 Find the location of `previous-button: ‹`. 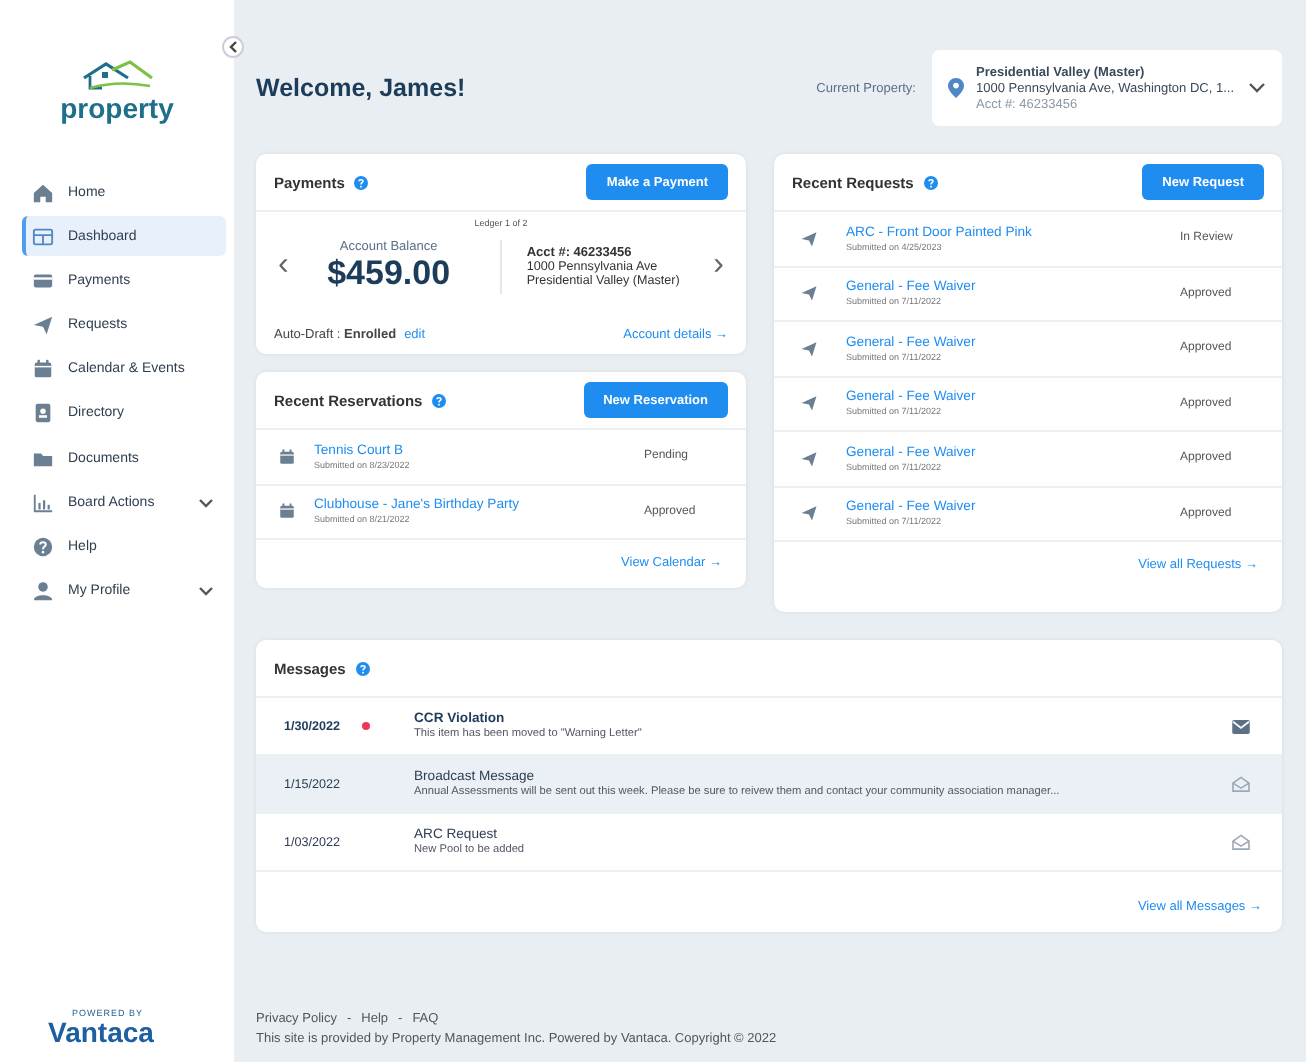

previous-button: ‹ is located at coordinates (283, 266).